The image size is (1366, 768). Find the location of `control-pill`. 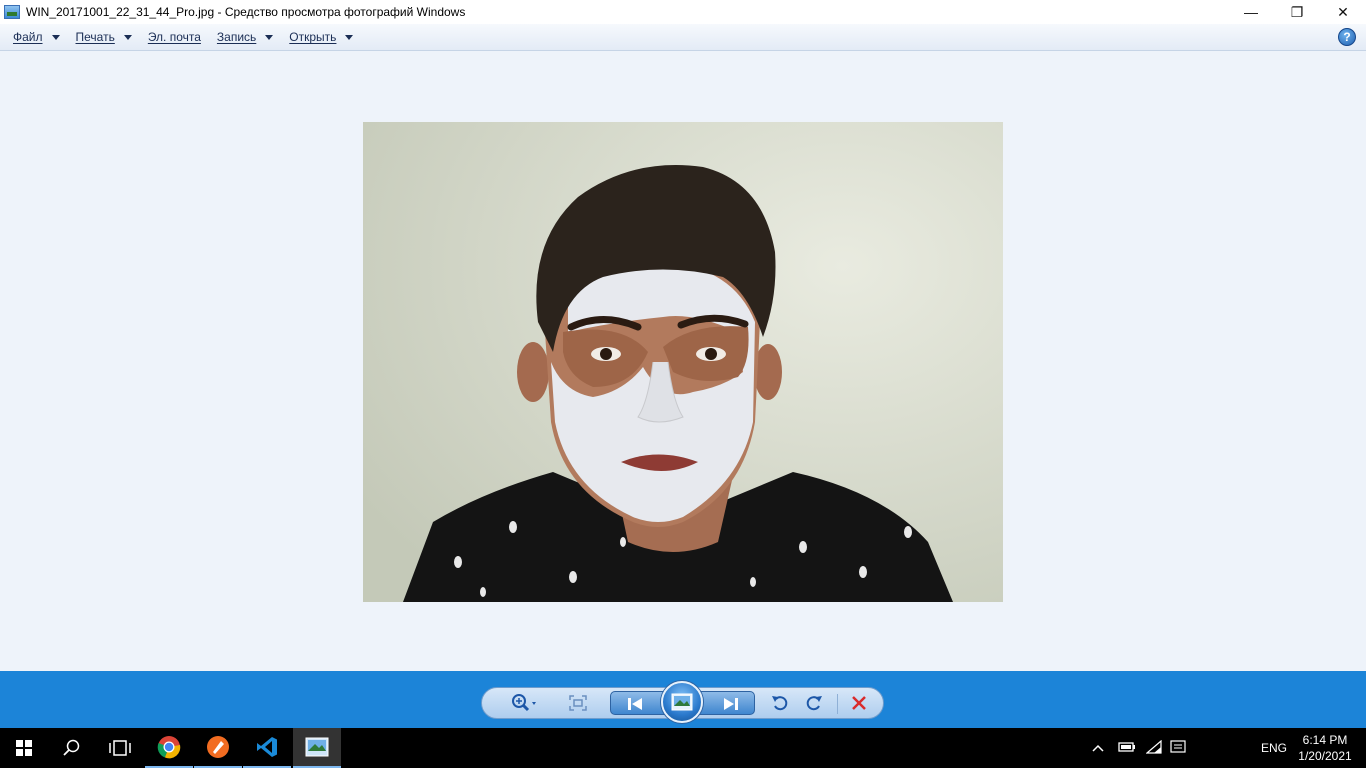

control-pill is located at coordinates (682, 702).